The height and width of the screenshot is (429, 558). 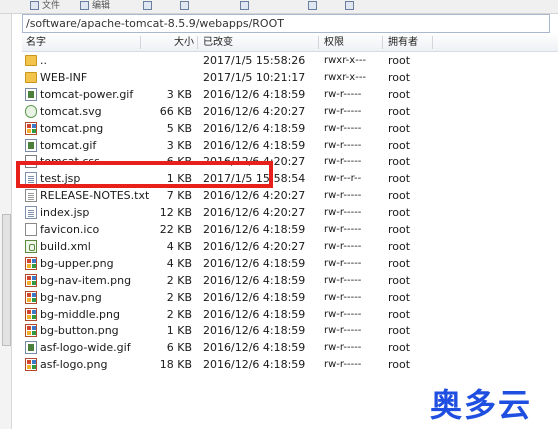 I want to click on scrollbar-thumb, so click(x=6, y=280).